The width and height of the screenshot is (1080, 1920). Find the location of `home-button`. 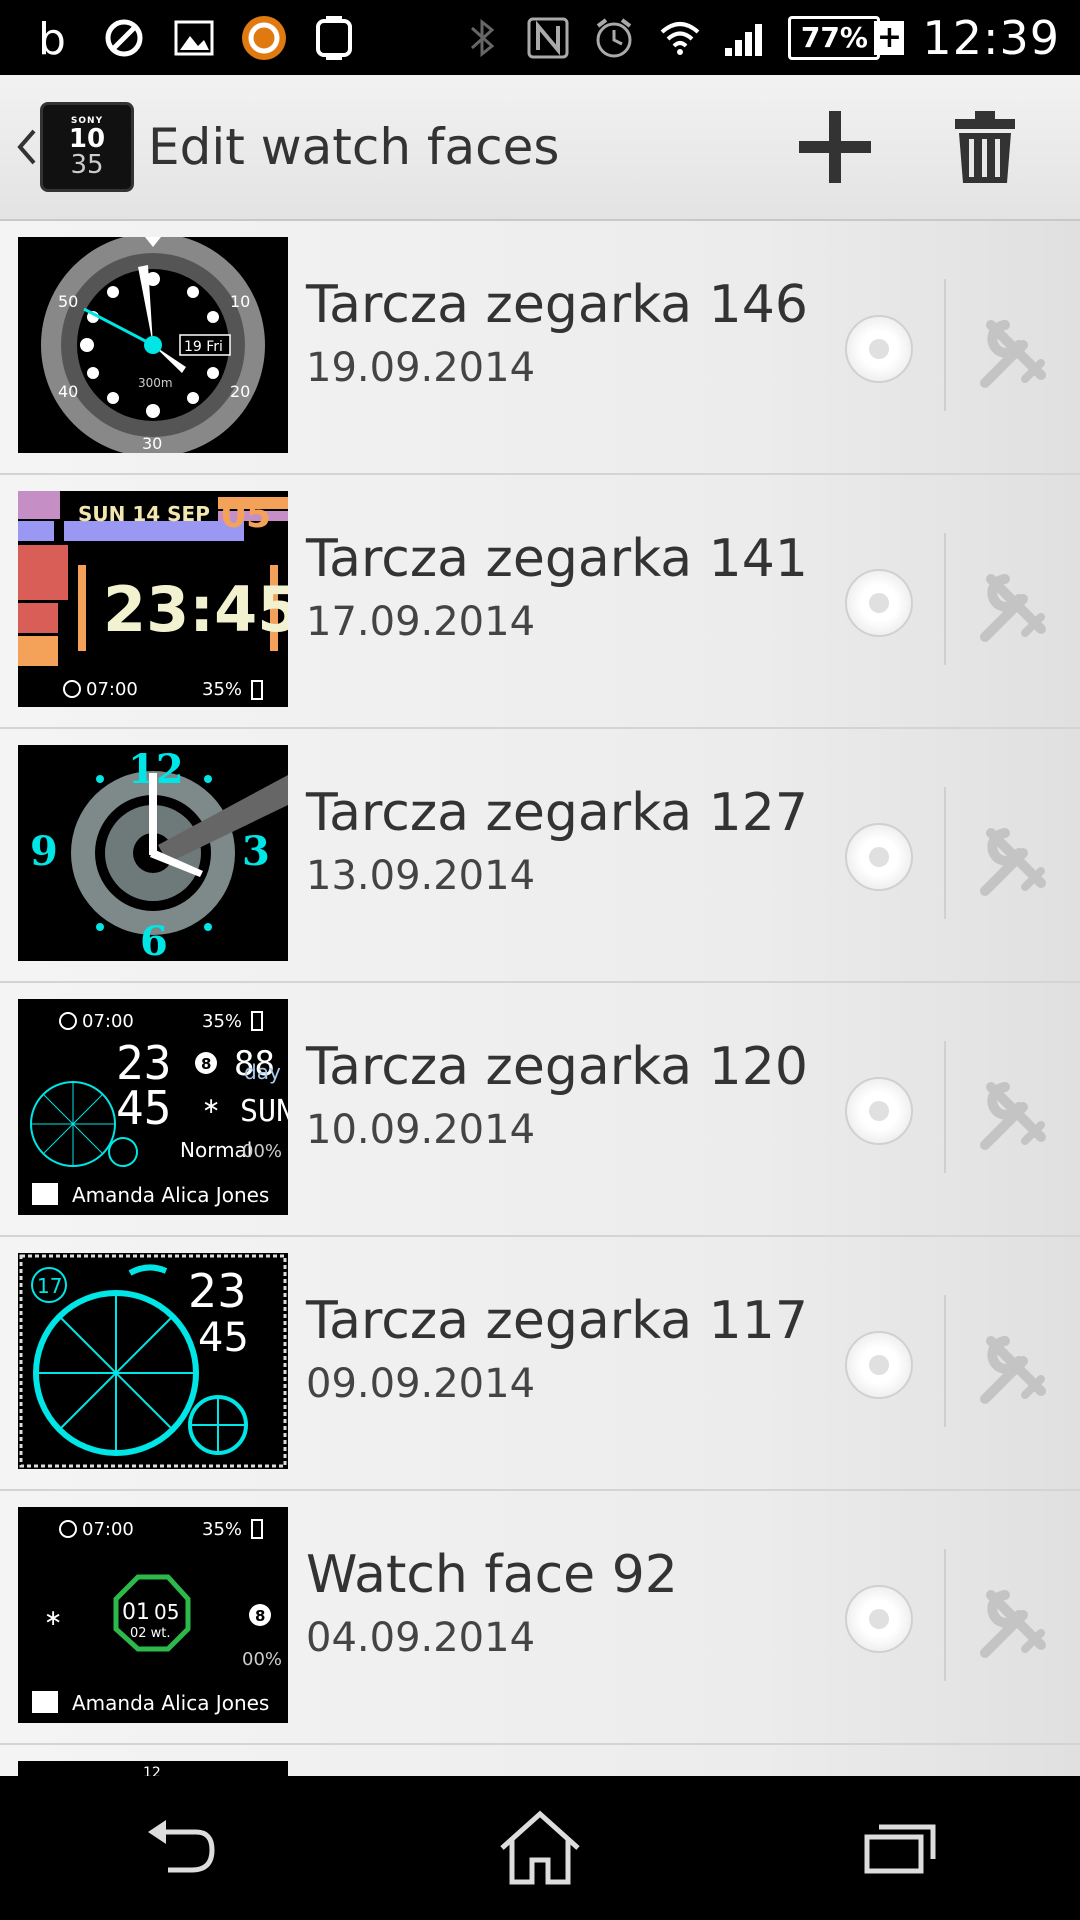

home-button is located at coordinates (540, 1848).